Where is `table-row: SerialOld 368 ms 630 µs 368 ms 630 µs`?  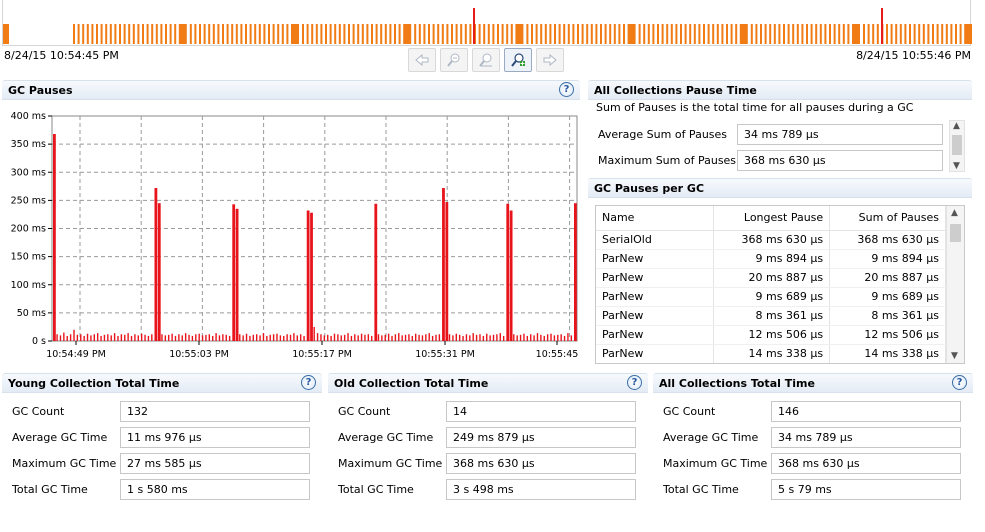
table-row: SerialOld 368 ms 630 µs 368 ms 630 µs is located at coordinates (771, 240).